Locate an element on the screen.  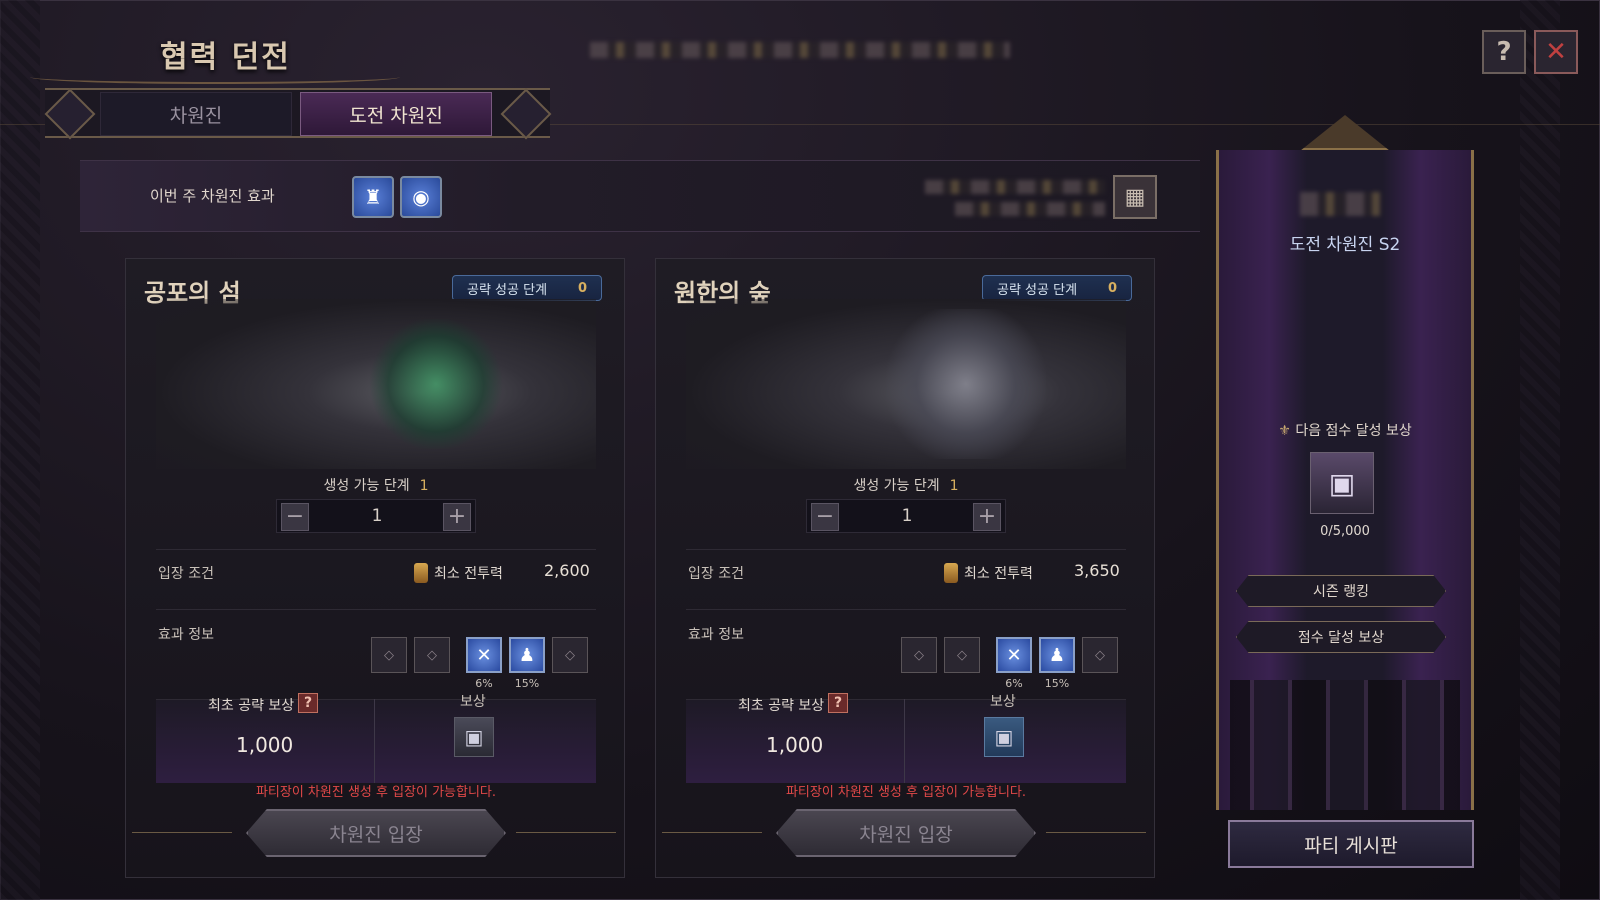
calendar-button: ▦ is located at coordinates (1135, 197).